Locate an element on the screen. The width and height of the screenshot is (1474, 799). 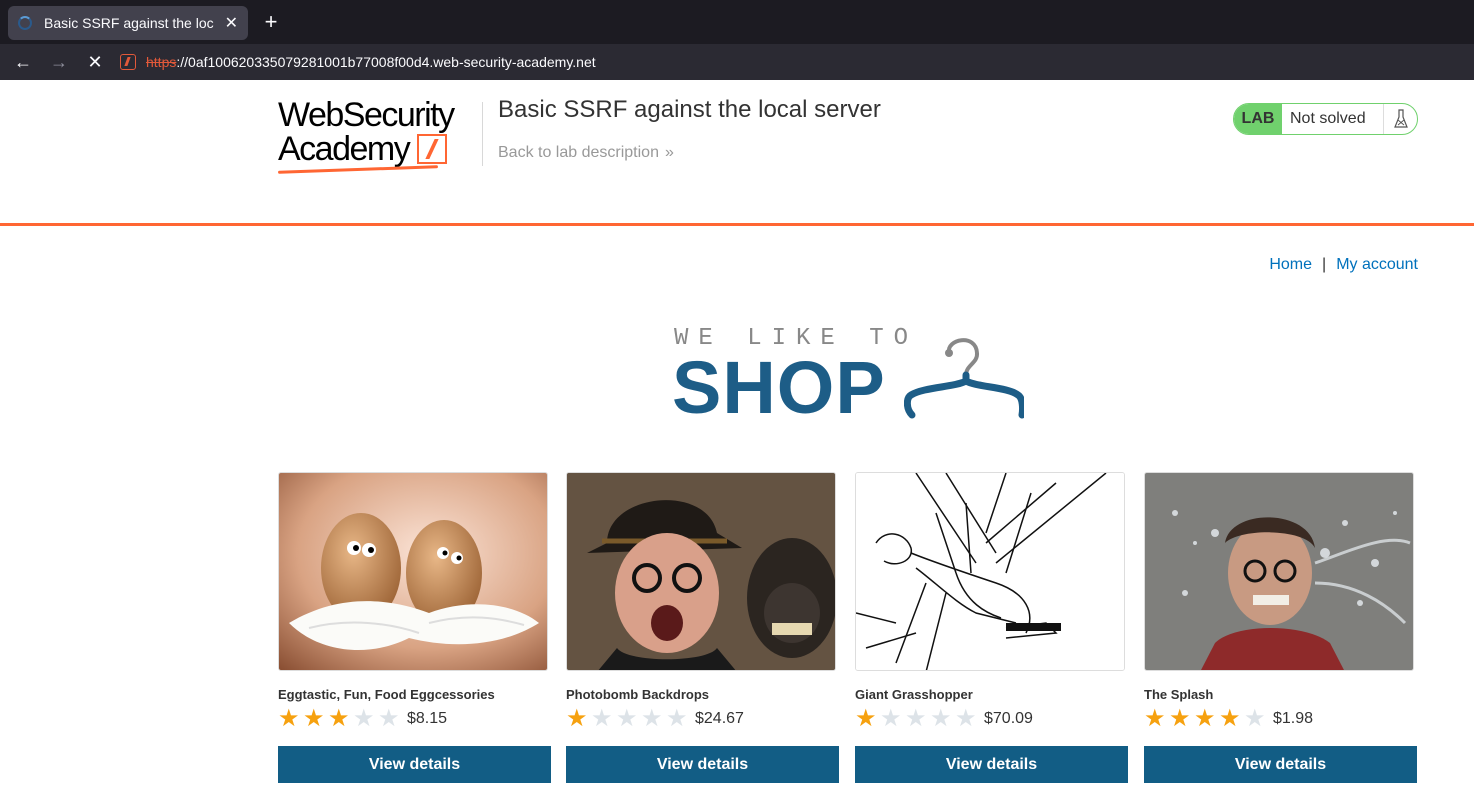
product-name: The Splash is located at coordinates (1179, 694).